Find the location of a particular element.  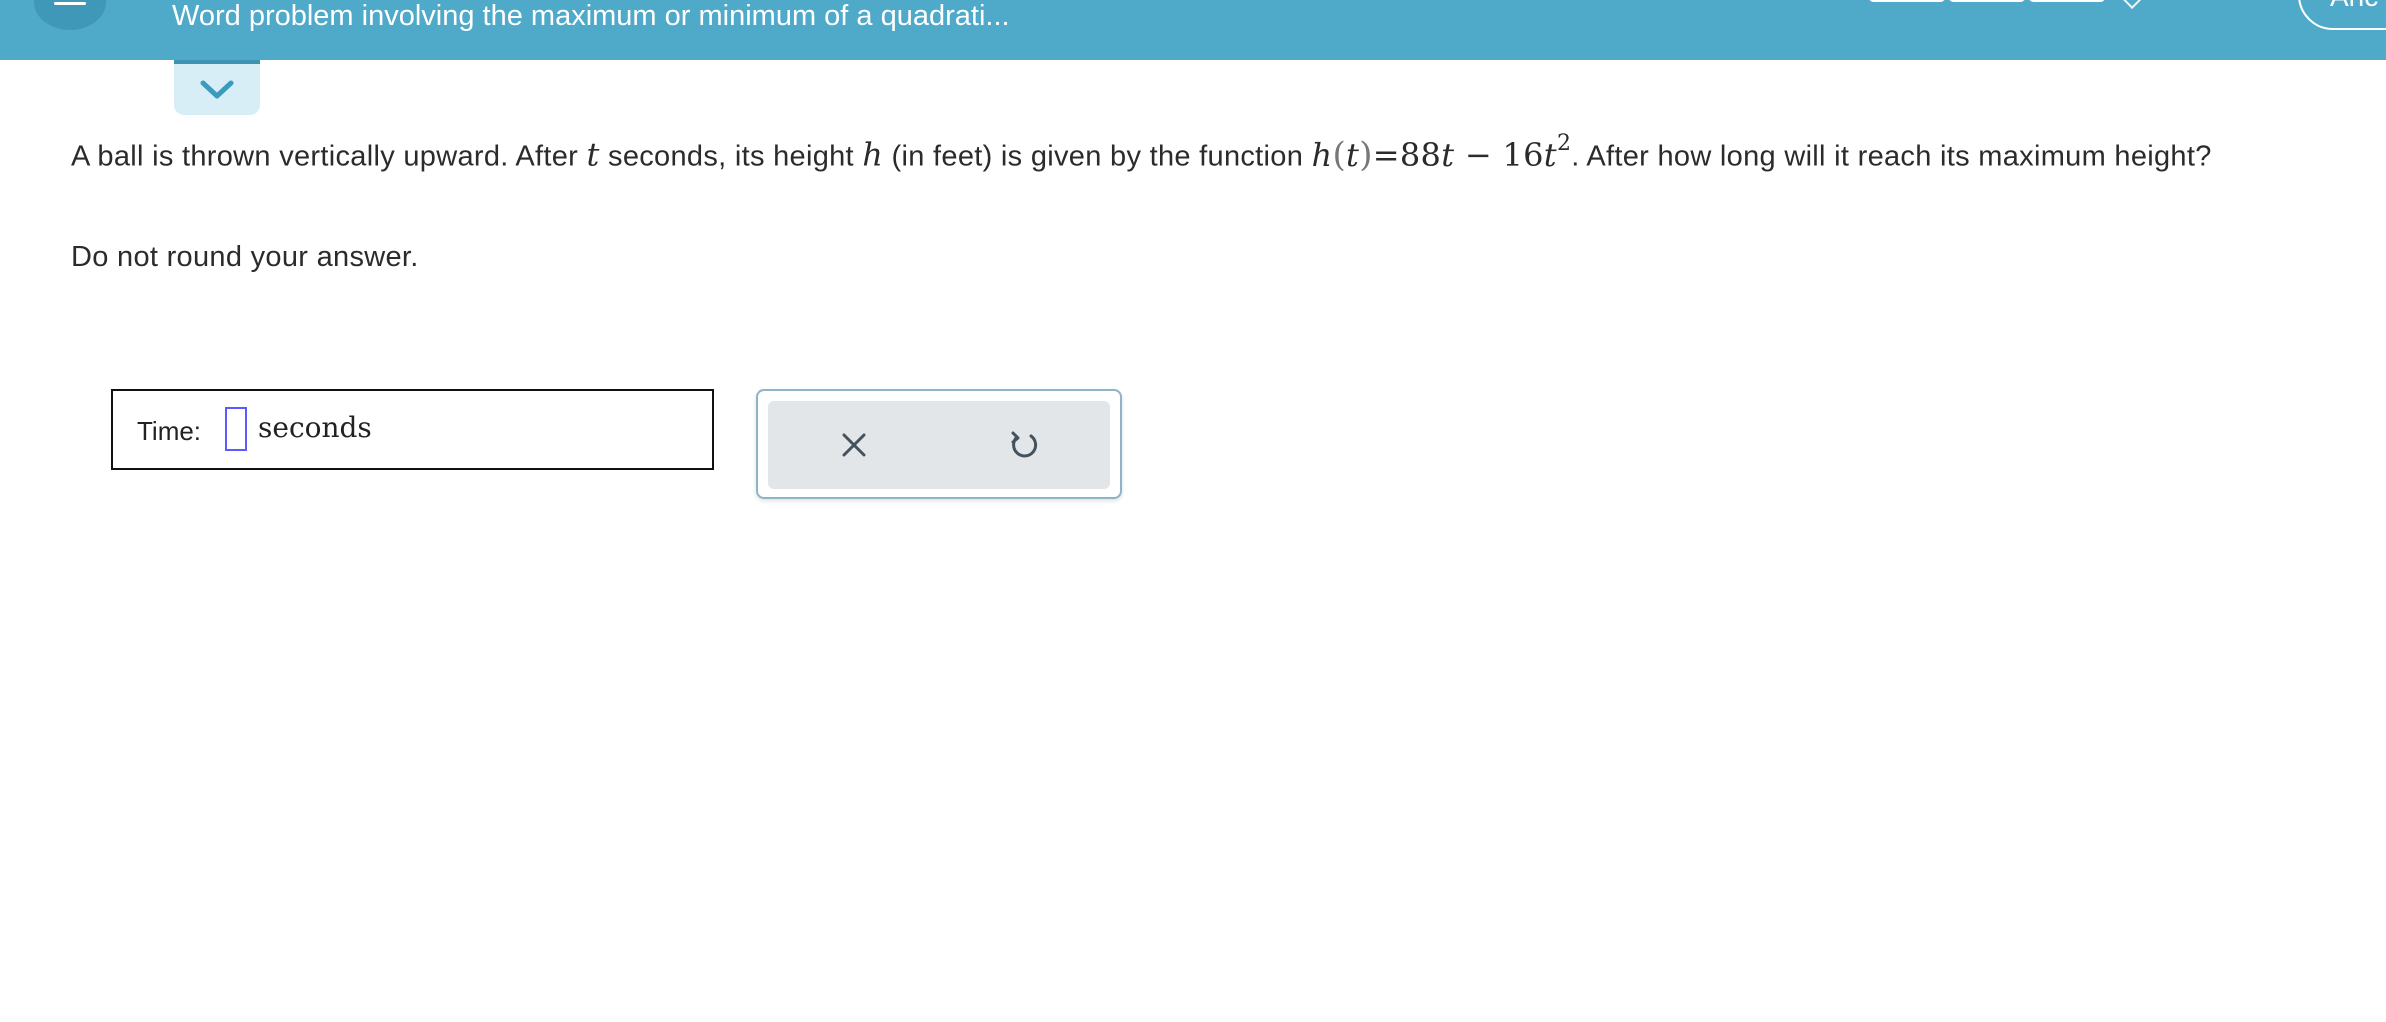

function-name: h is located at coordinates (1322, 154).